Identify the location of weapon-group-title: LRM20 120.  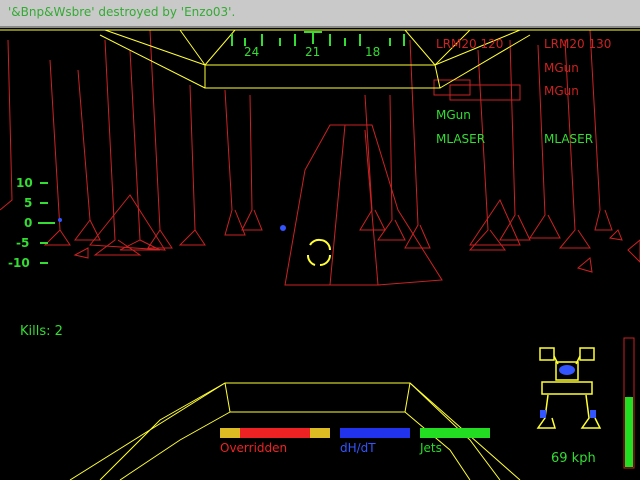
(470, 44).